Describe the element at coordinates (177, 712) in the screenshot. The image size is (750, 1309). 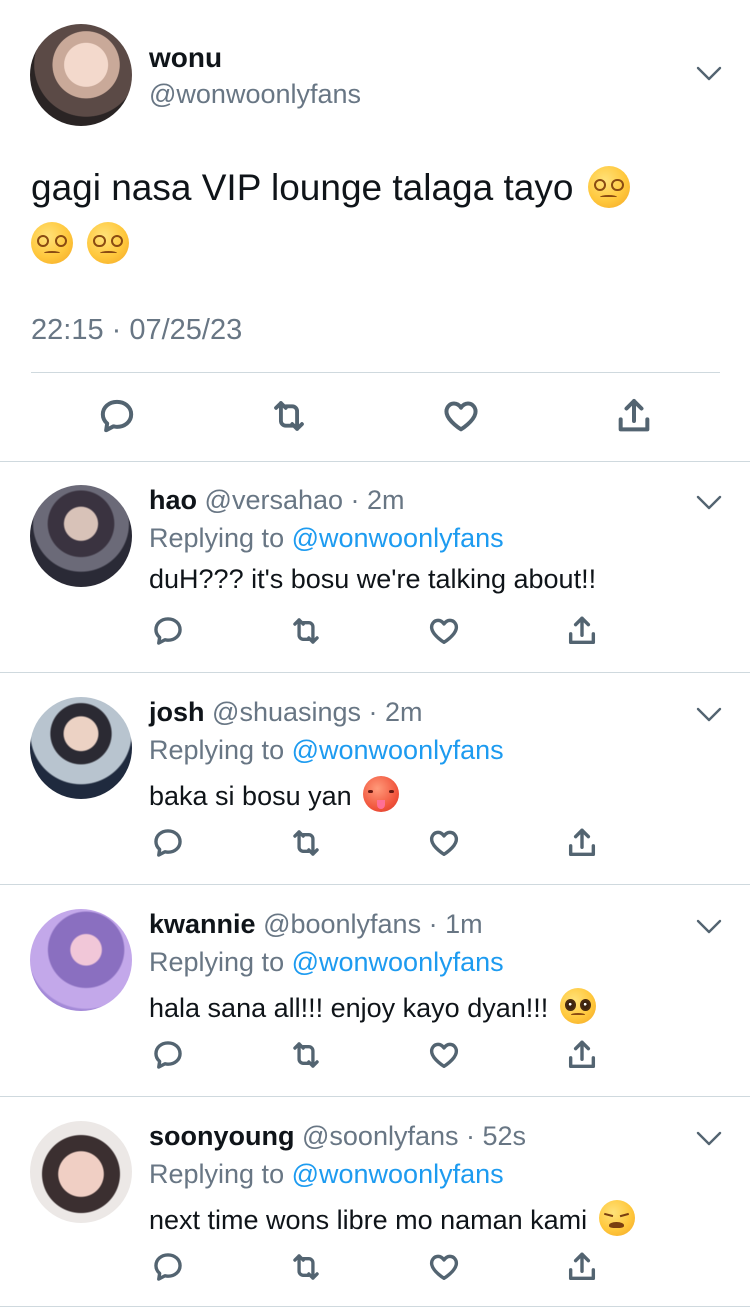
I see `author-name: josh` at that location.